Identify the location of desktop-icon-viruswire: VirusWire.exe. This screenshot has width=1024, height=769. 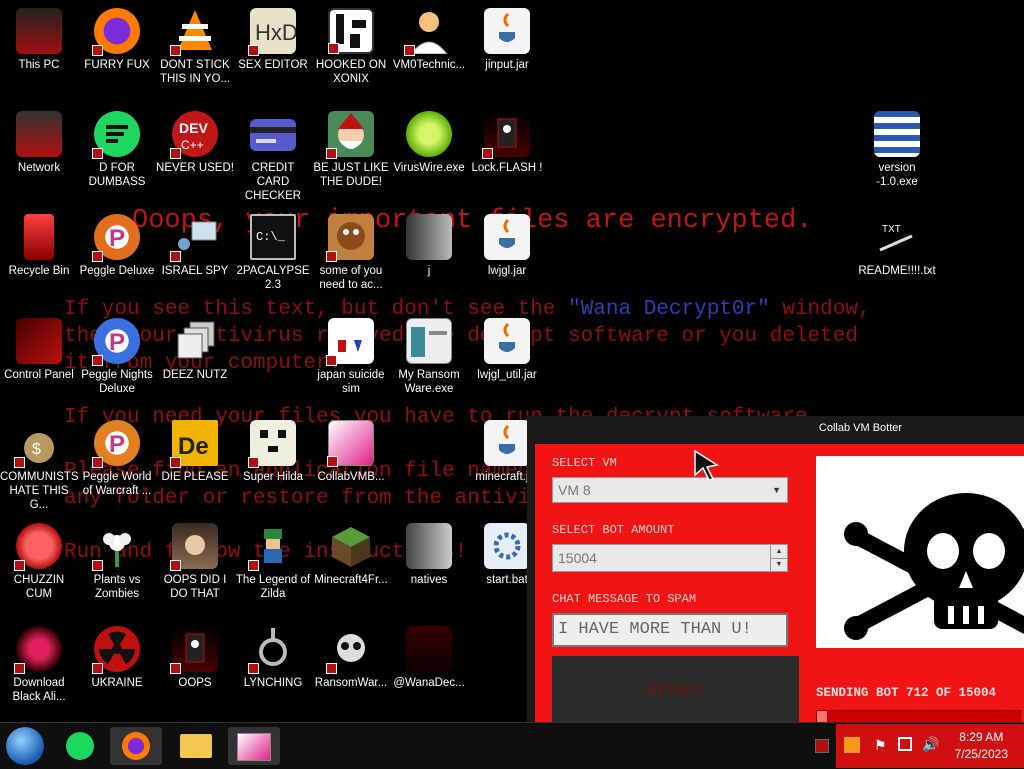
(429, 143).